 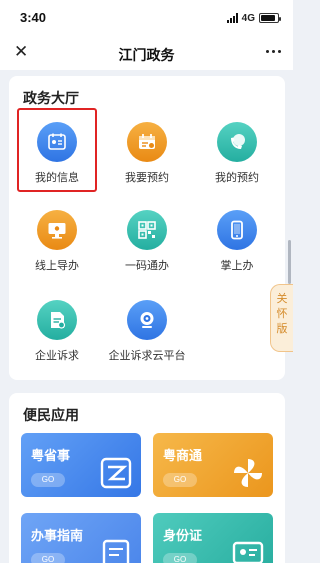 What do you see at coordinates (237, 265) in the screenshot?
I see `service-label: 掌上办` at bounding box center [237, 265].